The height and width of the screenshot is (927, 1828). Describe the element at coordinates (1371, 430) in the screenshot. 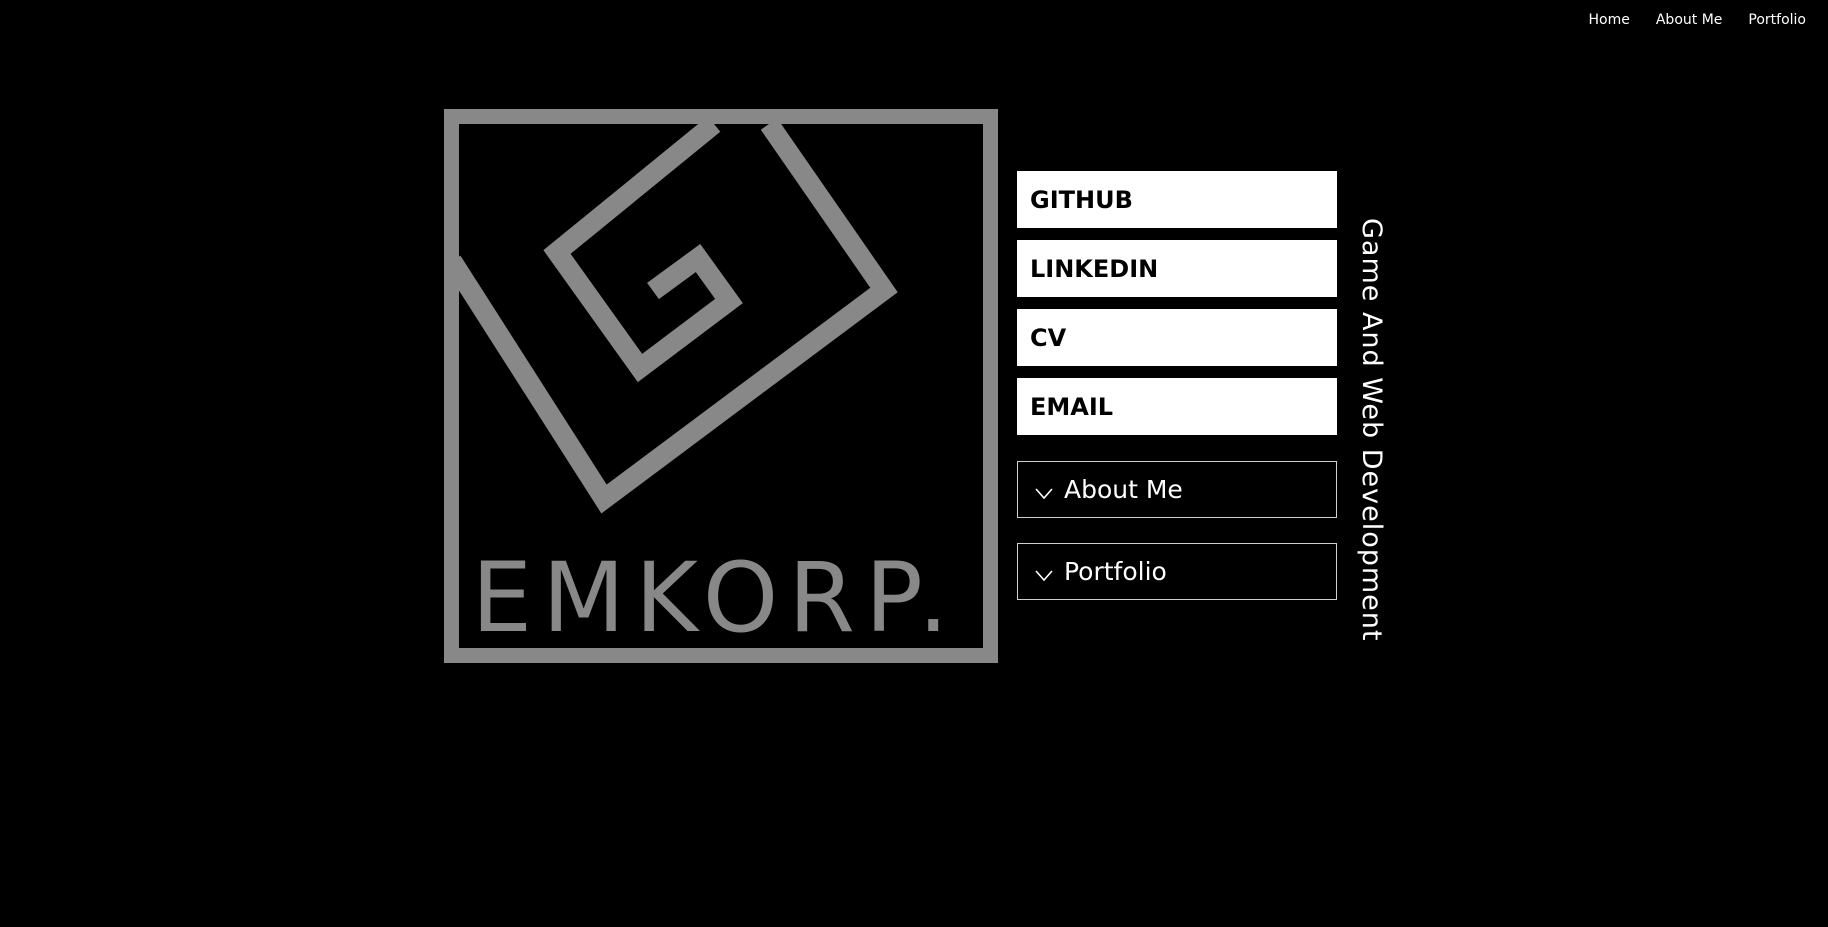

I see `tagline: Game And Web Development` at that location.